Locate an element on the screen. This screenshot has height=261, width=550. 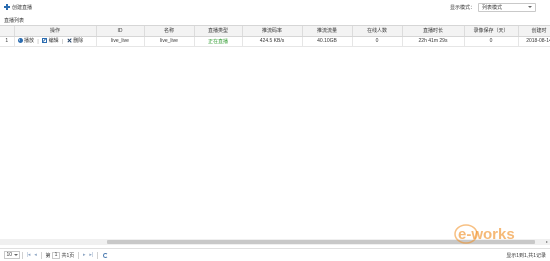
display-mode: 显示模式： 列表模式 is located at coordinates (493, 7).